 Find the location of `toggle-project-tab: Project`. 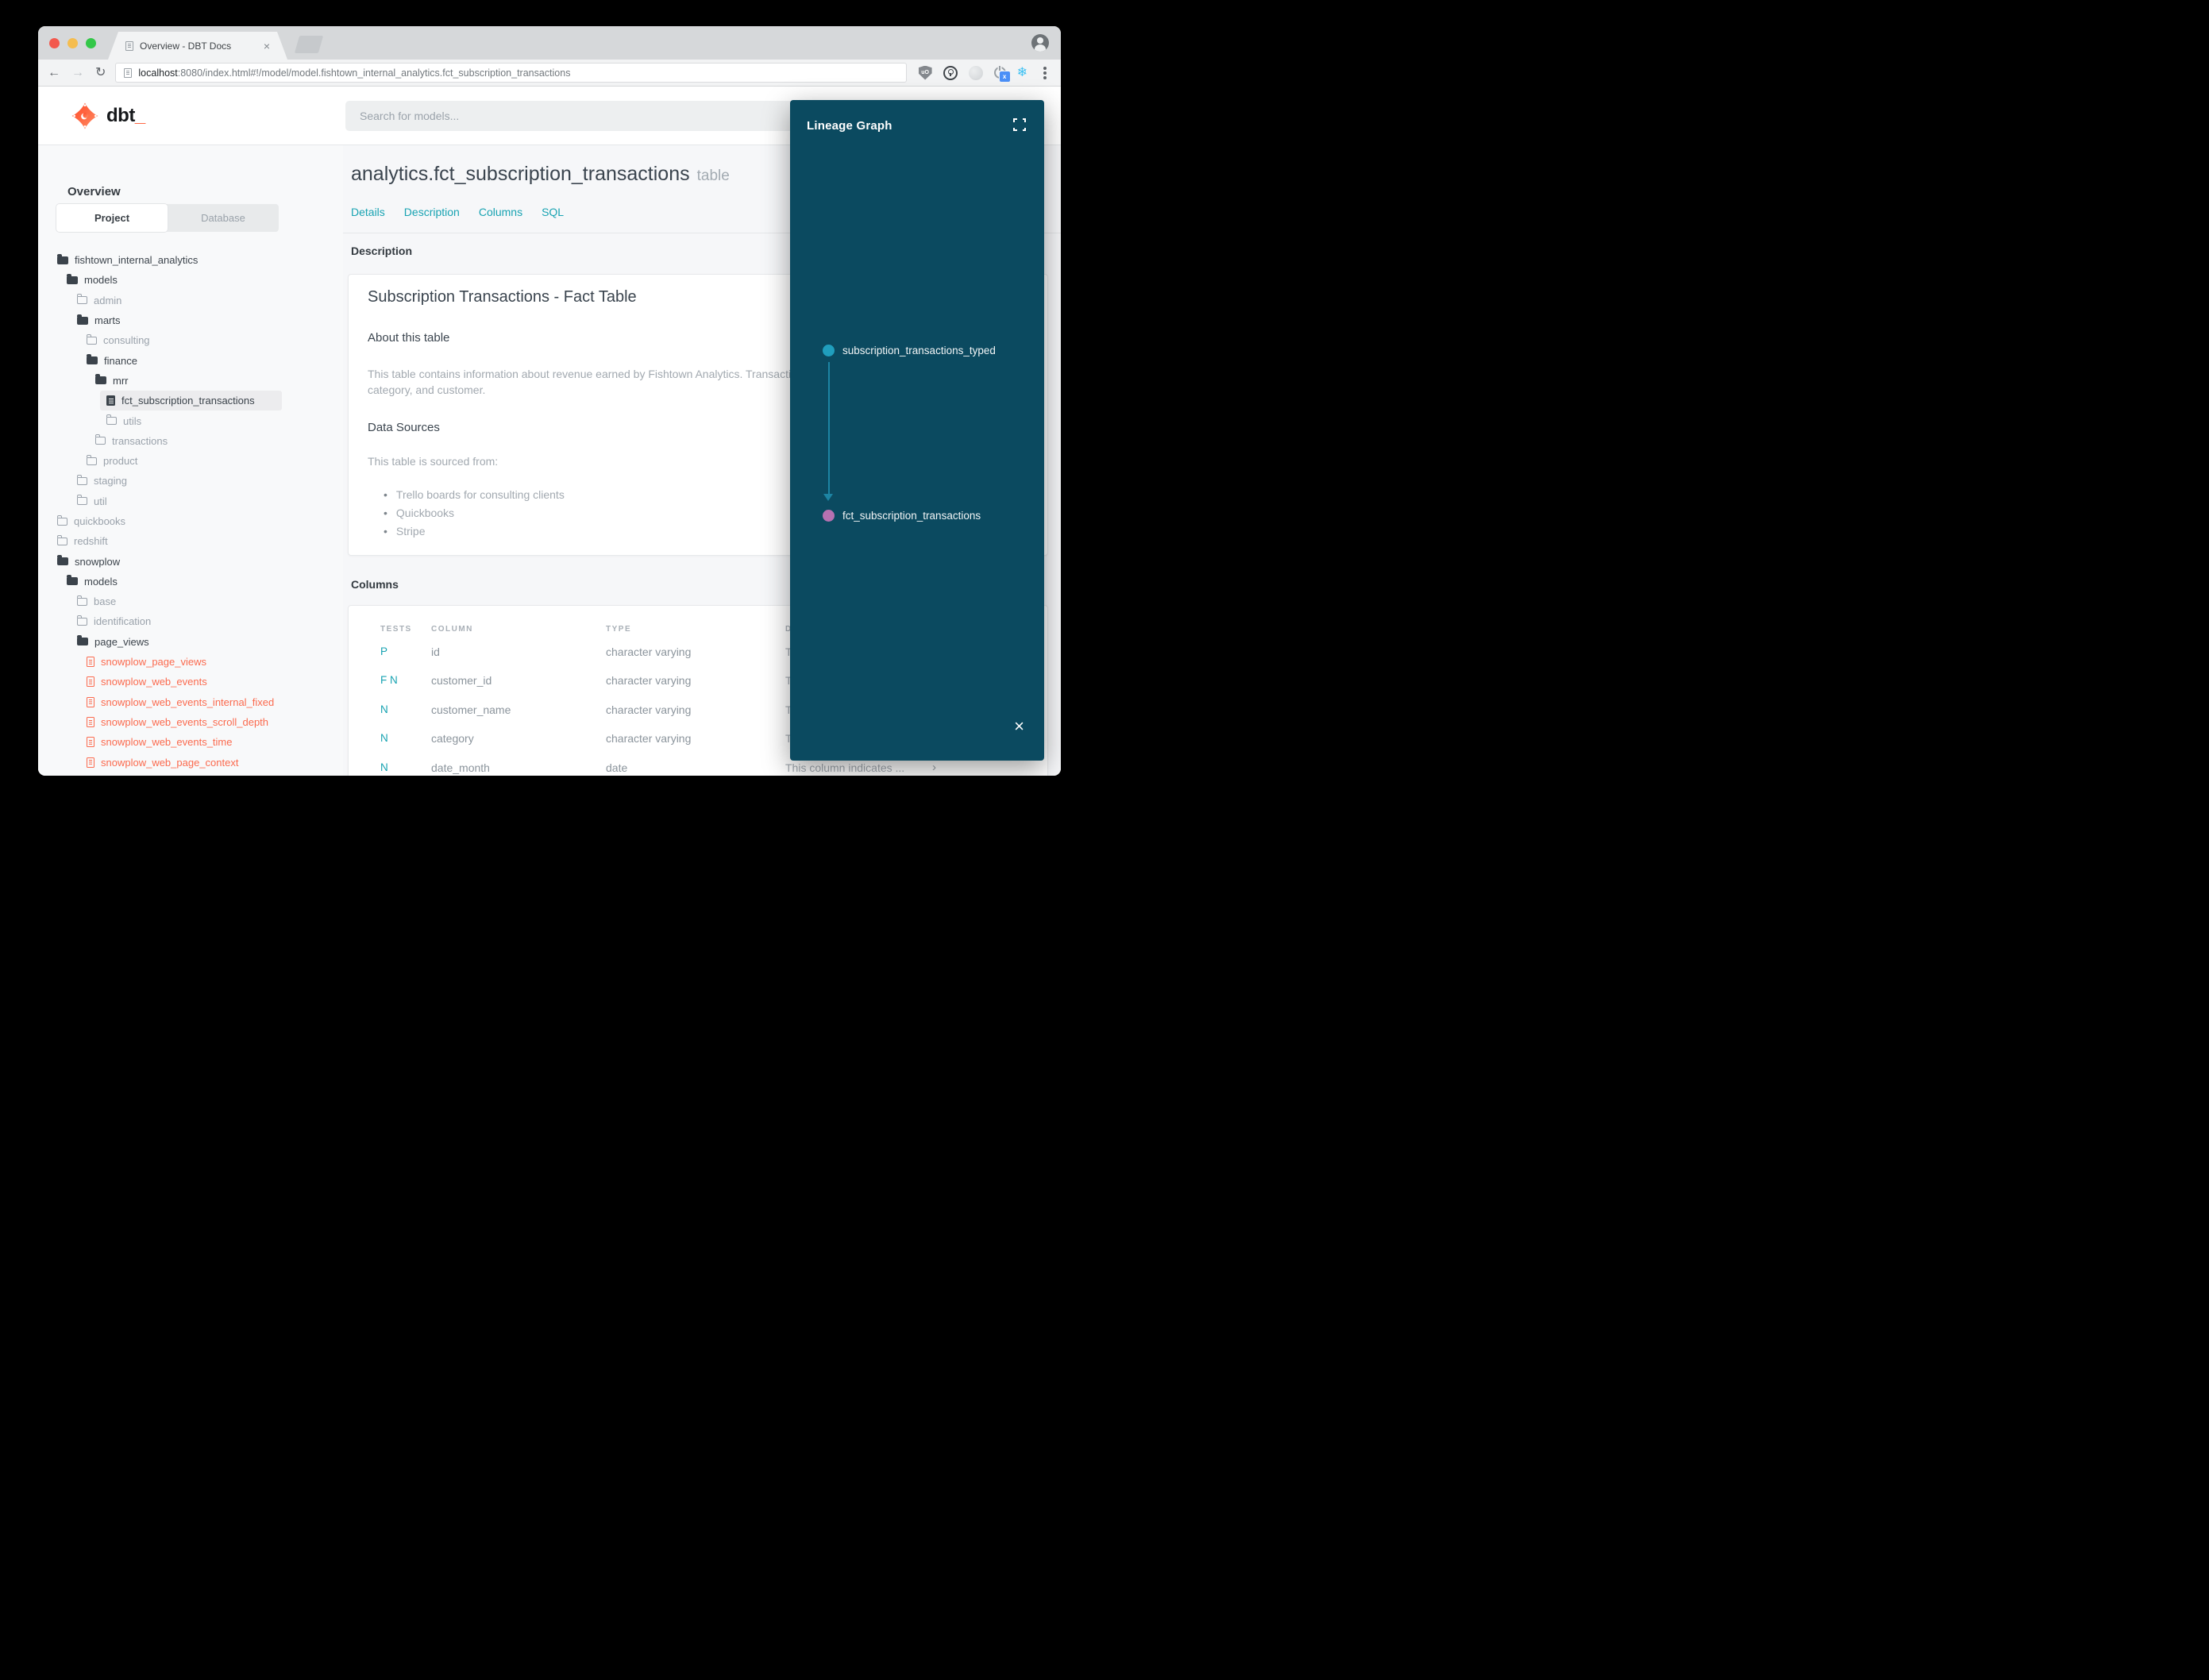

toggle-project-tab: Project is located at coordinates (112, 218).